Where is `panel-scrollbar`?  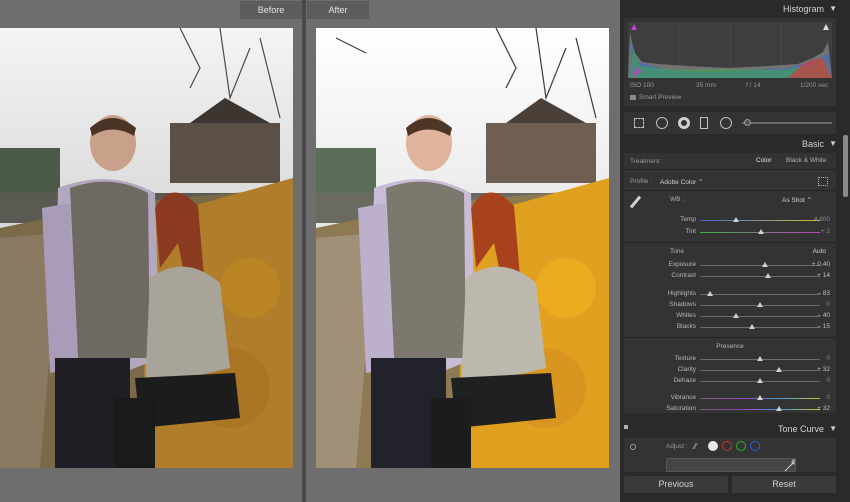
panel-scrollbar is located at coordinates (845, 166).